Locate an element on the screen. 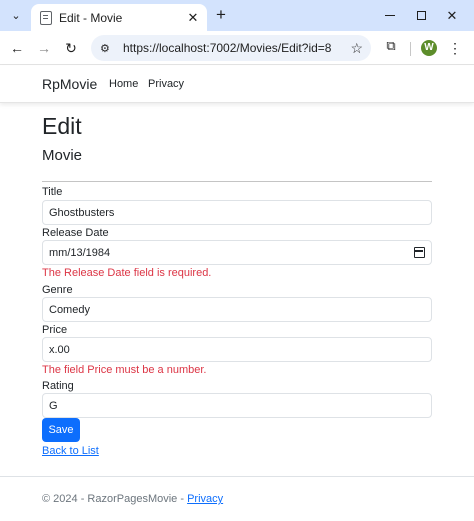  price-label: Price is located at coordinates (55, 330).